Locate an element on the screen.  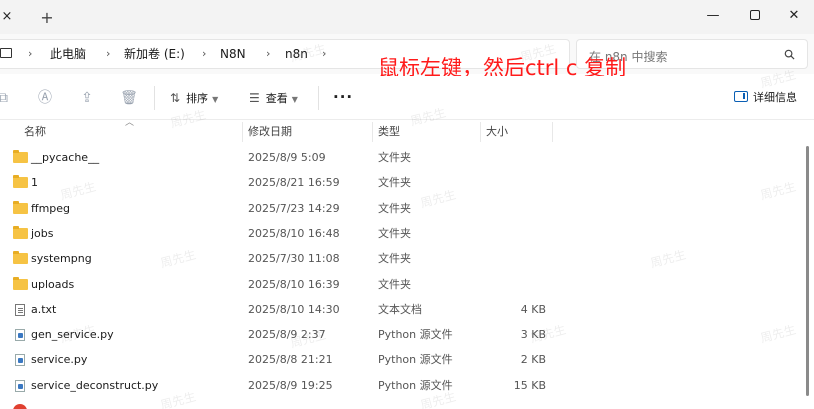
more-options-button: ··· is located at coordinates (343, 97).